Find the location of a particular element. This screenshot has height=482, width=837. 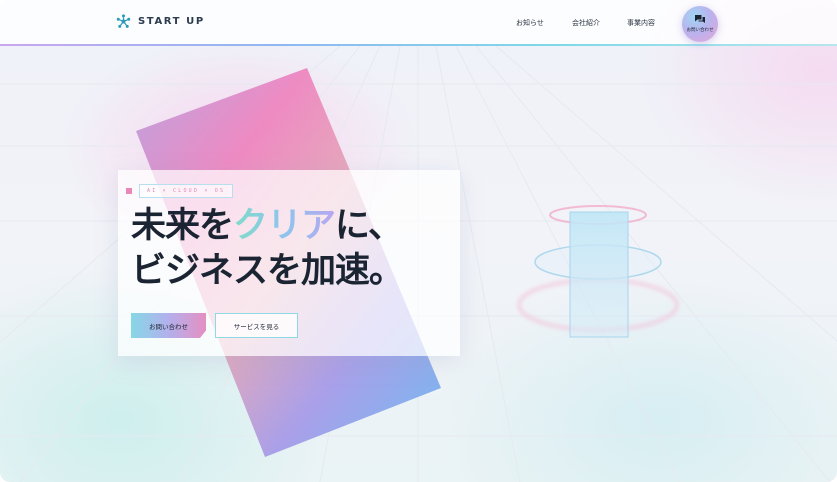

tag-label: AI × CLOUD × OS is located at coordinates (186, 191).